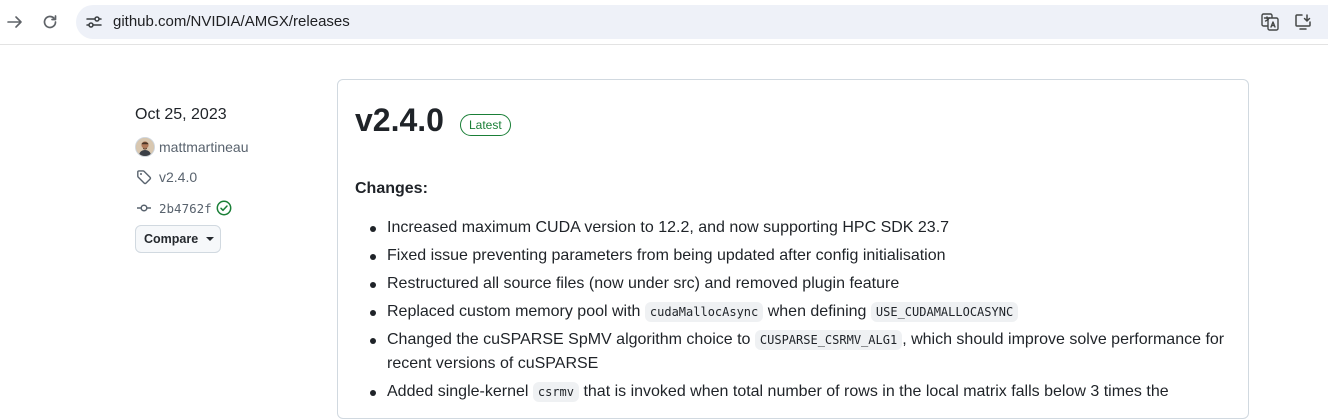 This screenshot has width=1328, height=419. Describe the element at coordinates (181, 114) in the screenshot. I see `release-date: Oct 25, 2023` at that location.